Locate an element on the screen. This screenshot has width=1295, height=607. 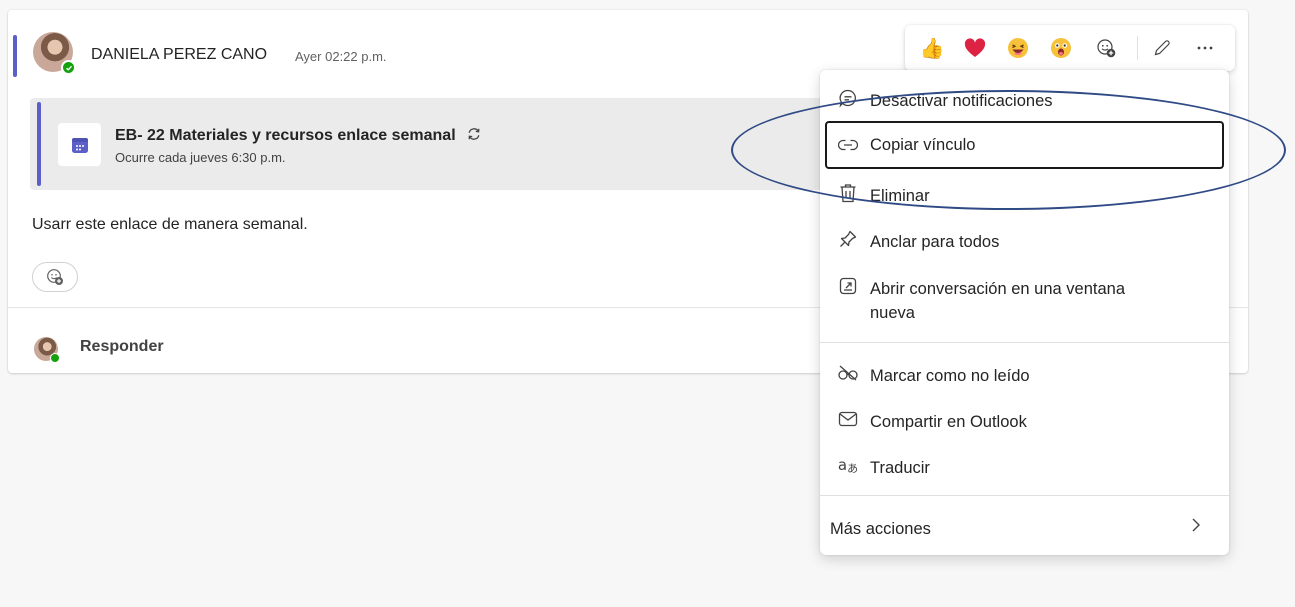
meeting-recurrence: Ocurre cada jueves 6:30 p.m. is located at coordinates (200, 157).